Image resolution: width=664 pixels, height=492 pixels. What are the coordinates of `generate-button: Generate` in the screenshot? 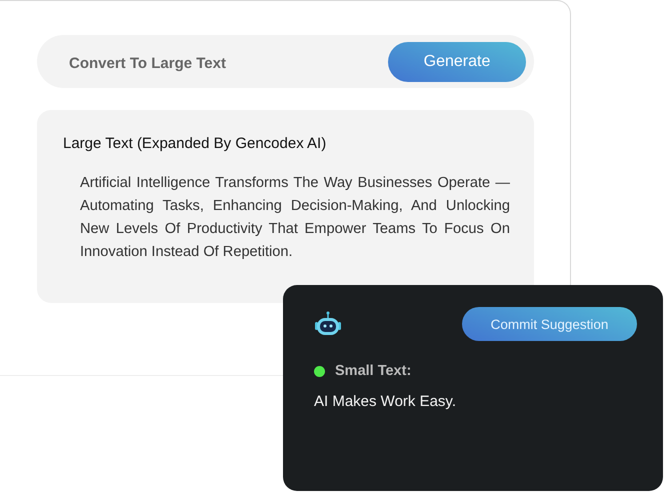 It's located at (457, 62).